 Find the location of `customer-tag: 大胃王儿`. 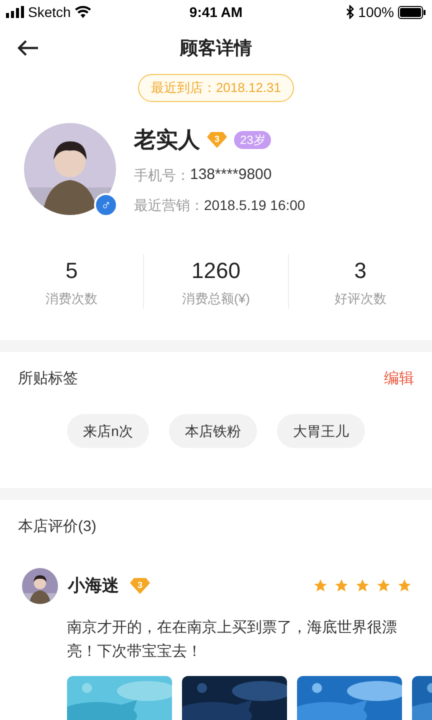

customer-tag: 大胃王儿 is located at coordinates (320, 431).